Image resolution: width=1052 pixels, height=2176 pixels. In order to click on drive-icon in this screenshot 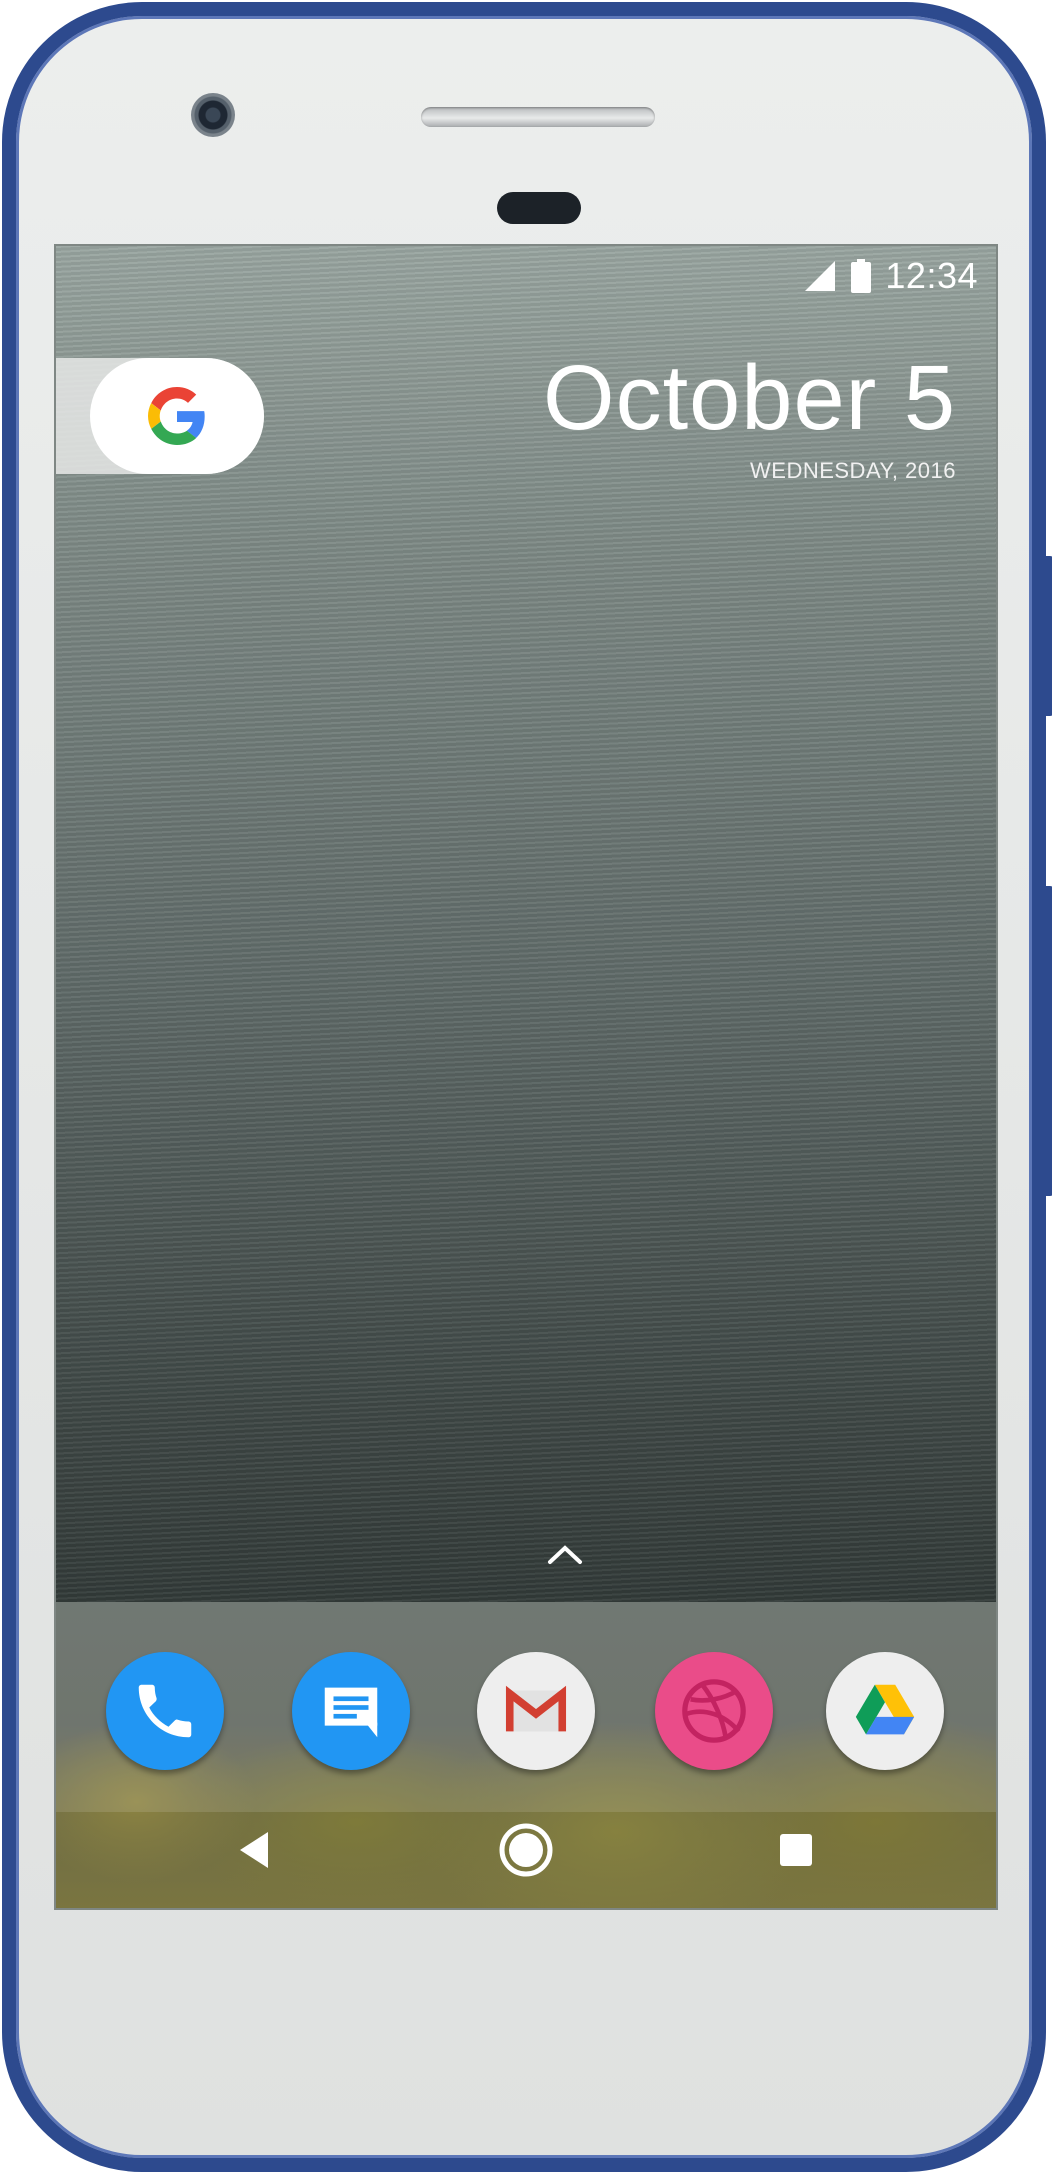, I will do `click(885, 1709)`.